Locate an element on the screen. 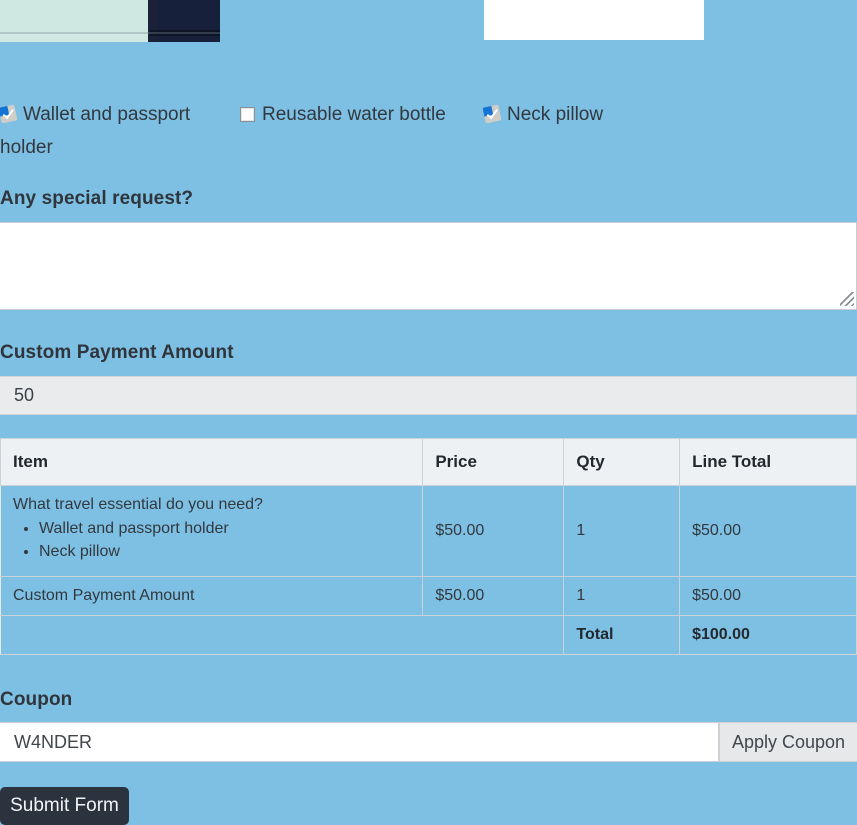  row-item-bullets: Wallet and passport holder Neck pillow is located at coordinates (211, 540).